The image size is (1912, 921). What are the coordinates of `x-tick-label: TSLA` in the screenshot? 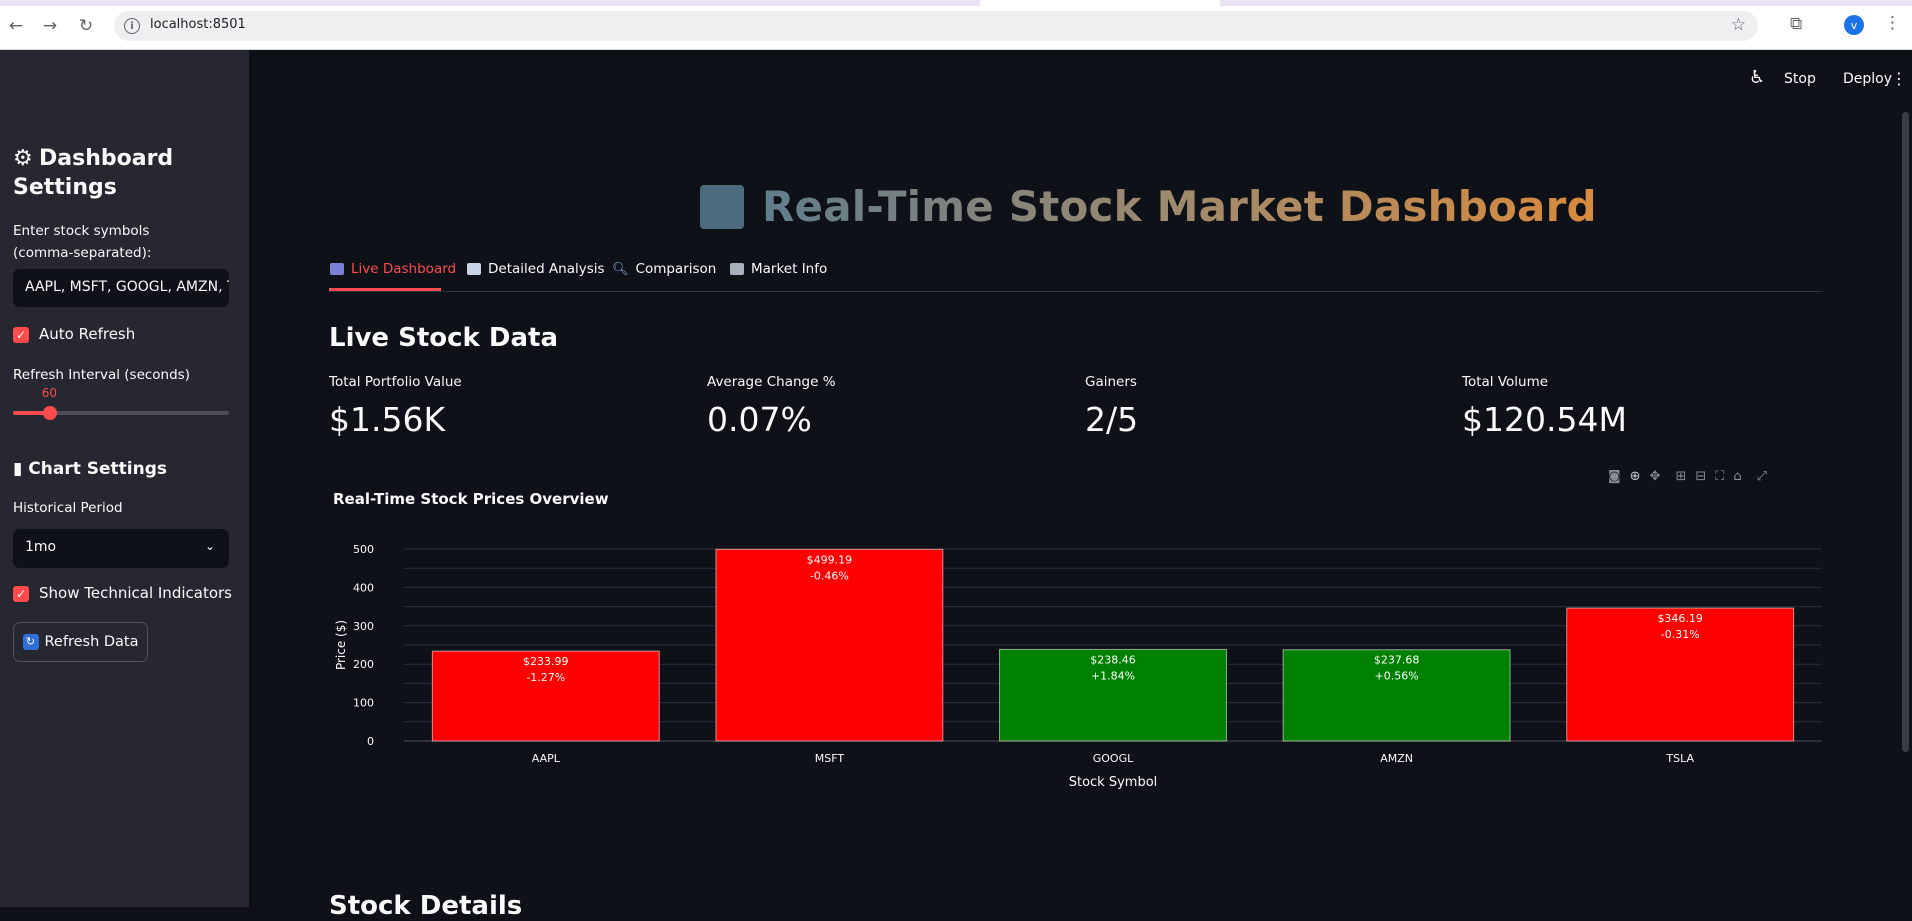 It's located at (1679, 758).